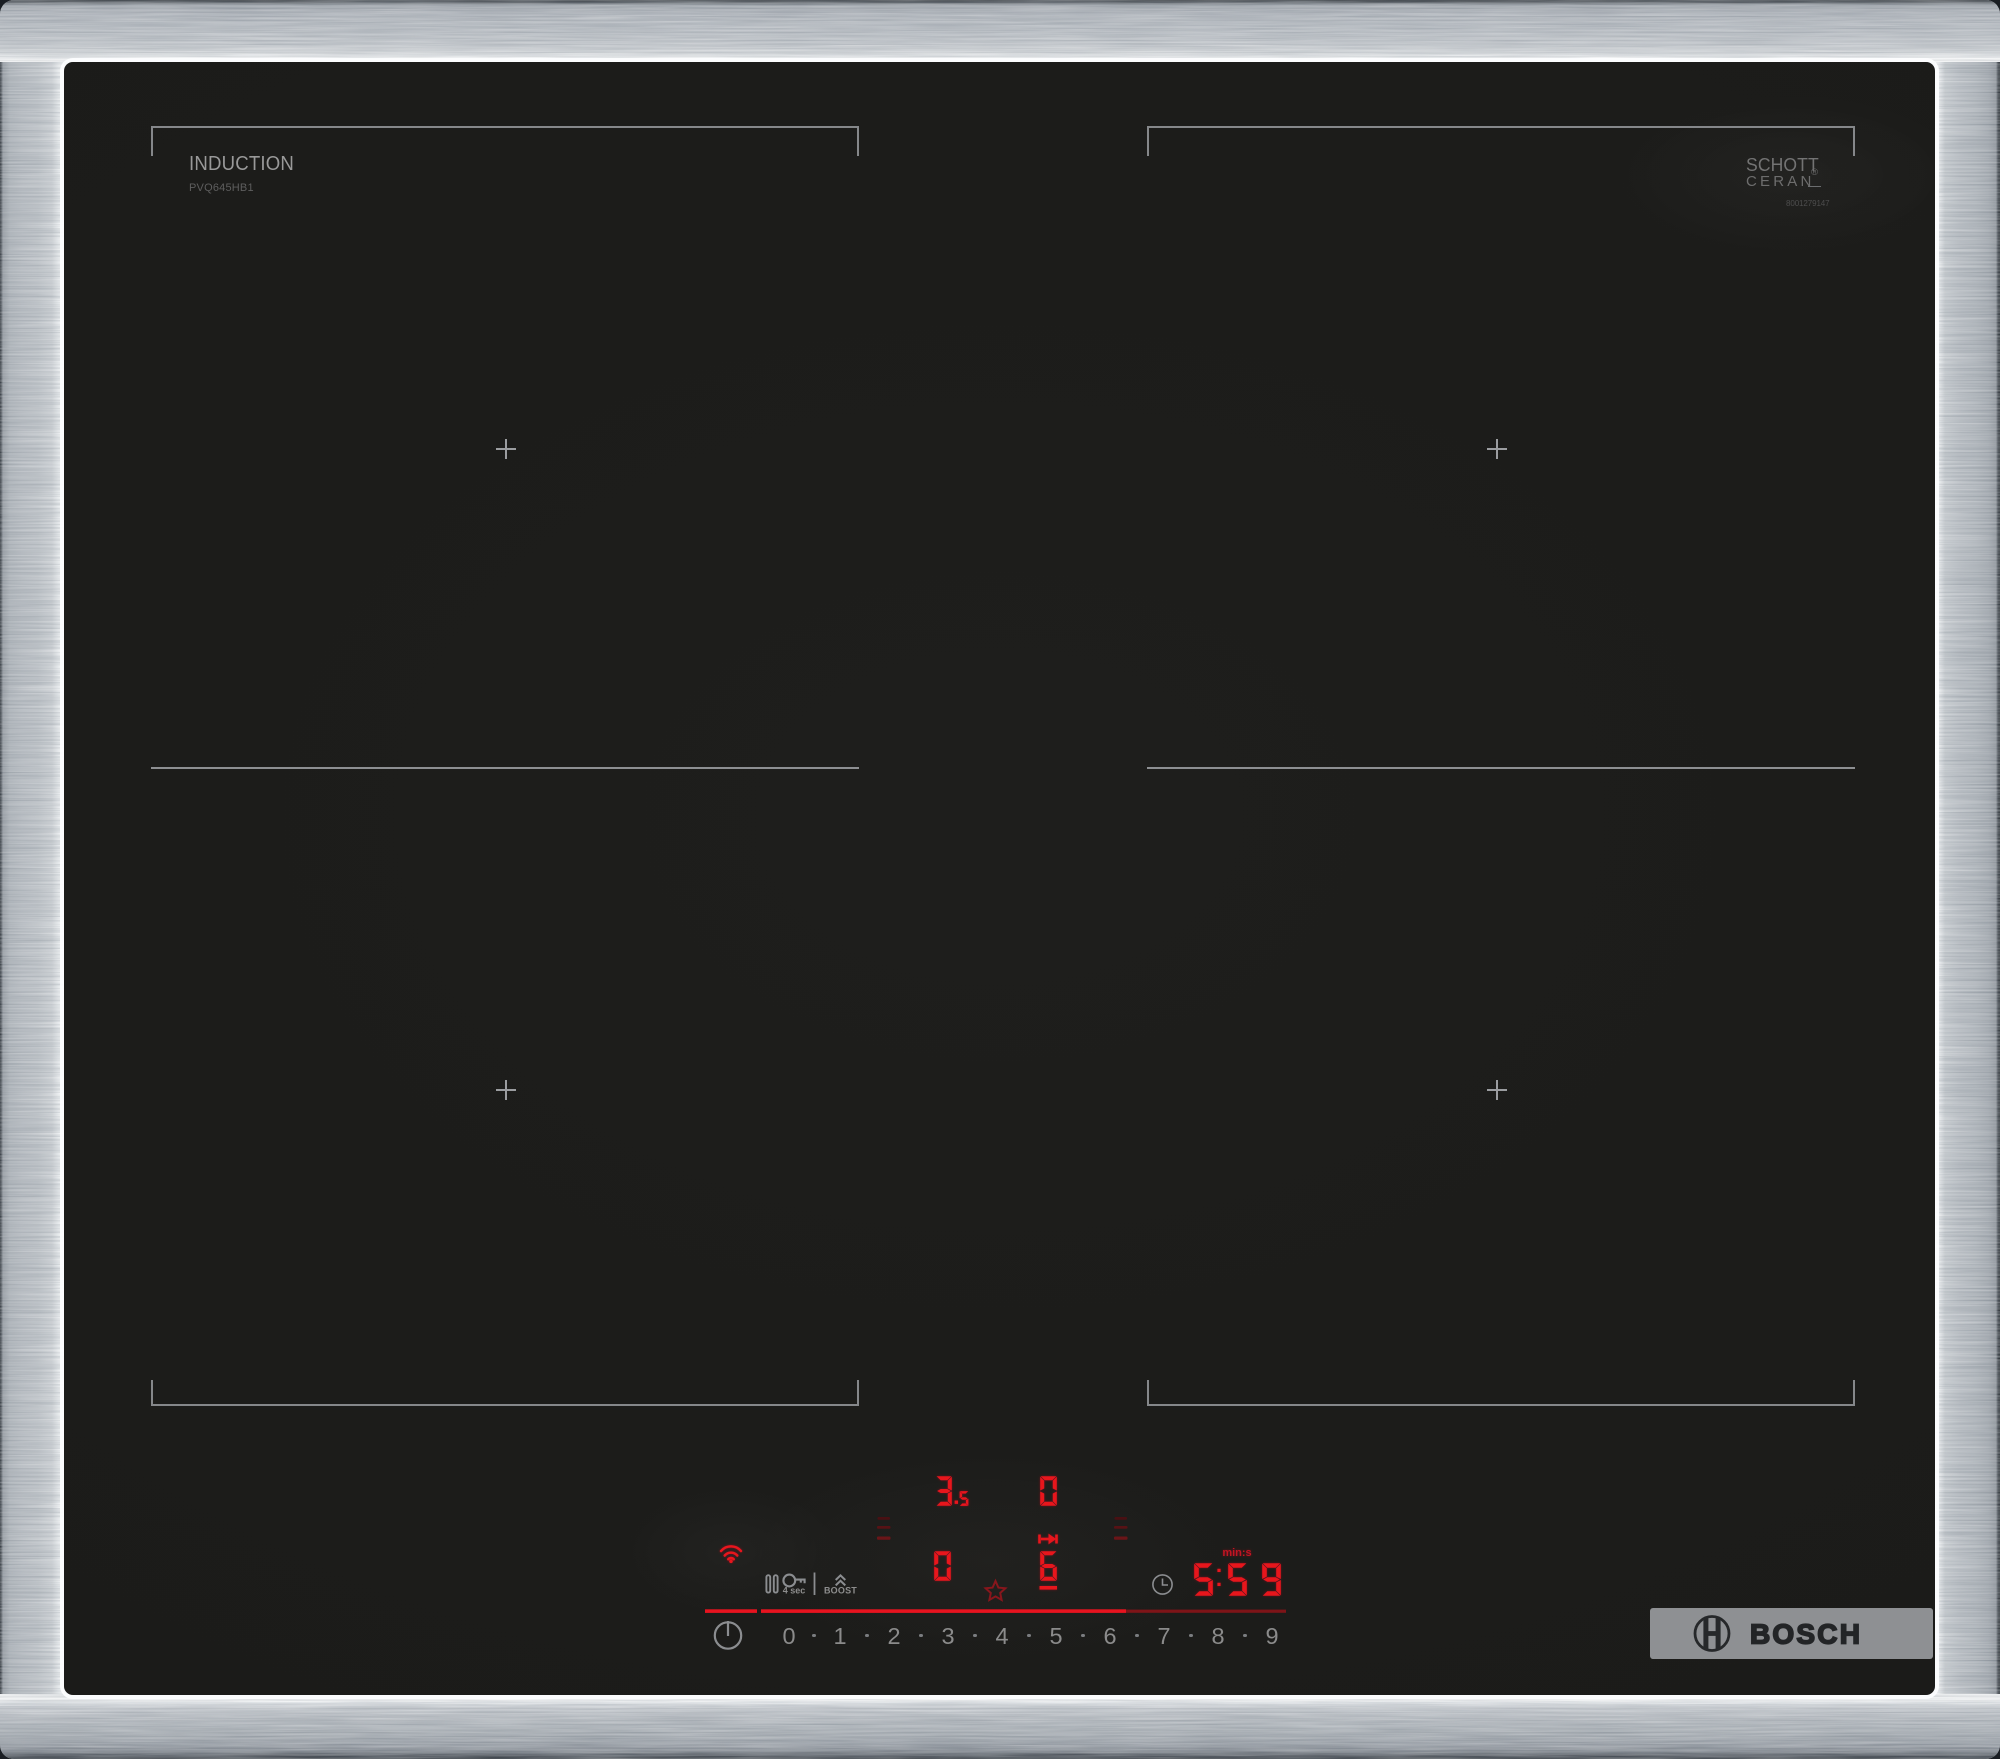 This screenshot has width=2000, height=1759. What do you see at coordinates (1806, 1634) in the screenshot?
I see `svg-text: BOSCH` at bounding box center [1806, 1634].